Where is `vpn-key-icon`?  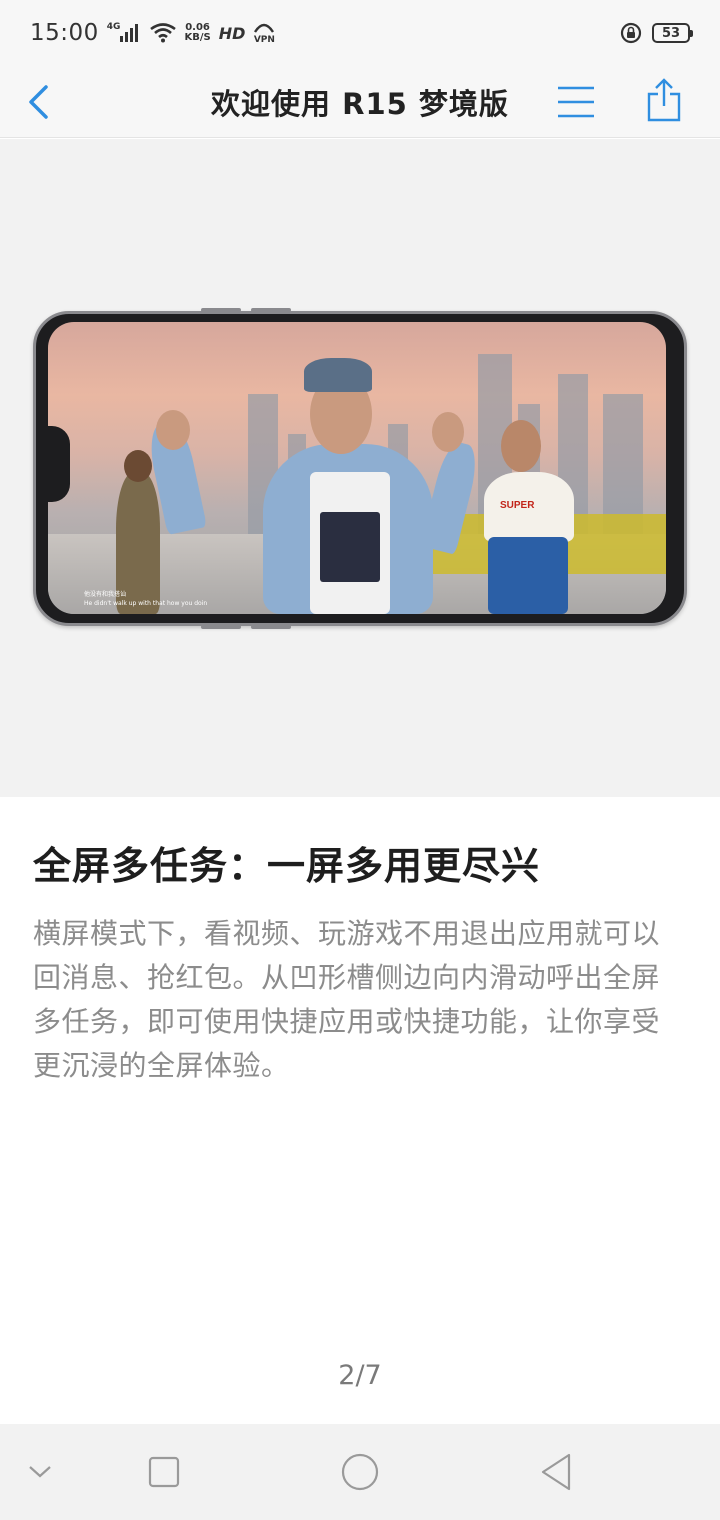 vpn-key-icon is located at coordinates (264, 28).